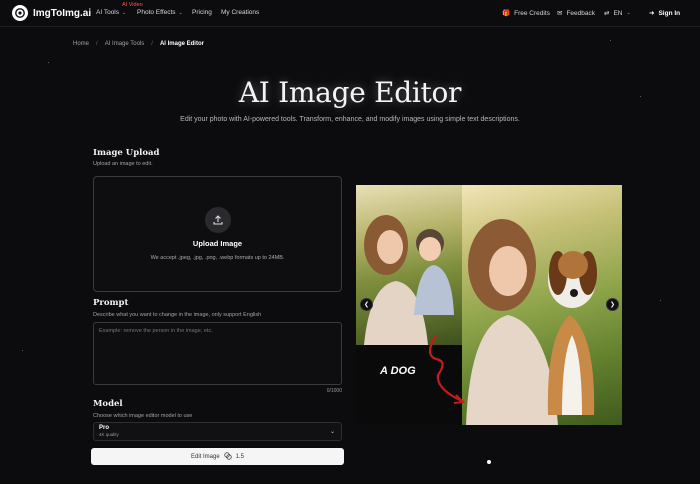 The image size is (700, 484). What do you see at coordinates (217, 243) in the screenshot?
I see `upload-title: Upload Image` at bounding box center [217, 243].